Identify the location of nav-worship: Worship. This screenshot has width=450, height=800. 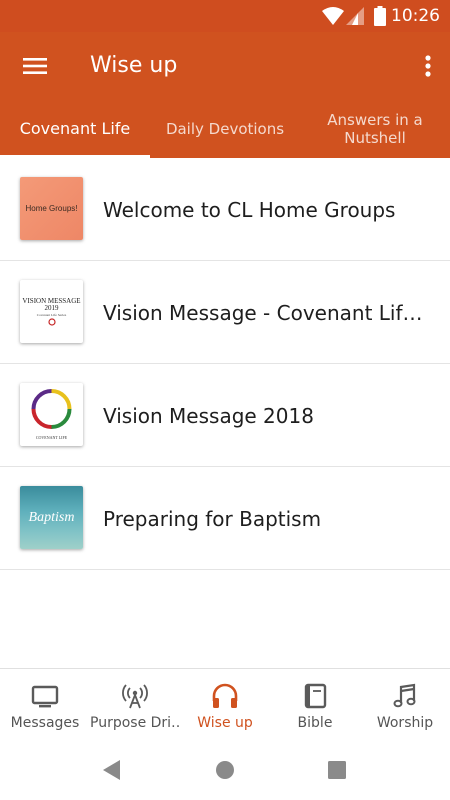
(405, 705).